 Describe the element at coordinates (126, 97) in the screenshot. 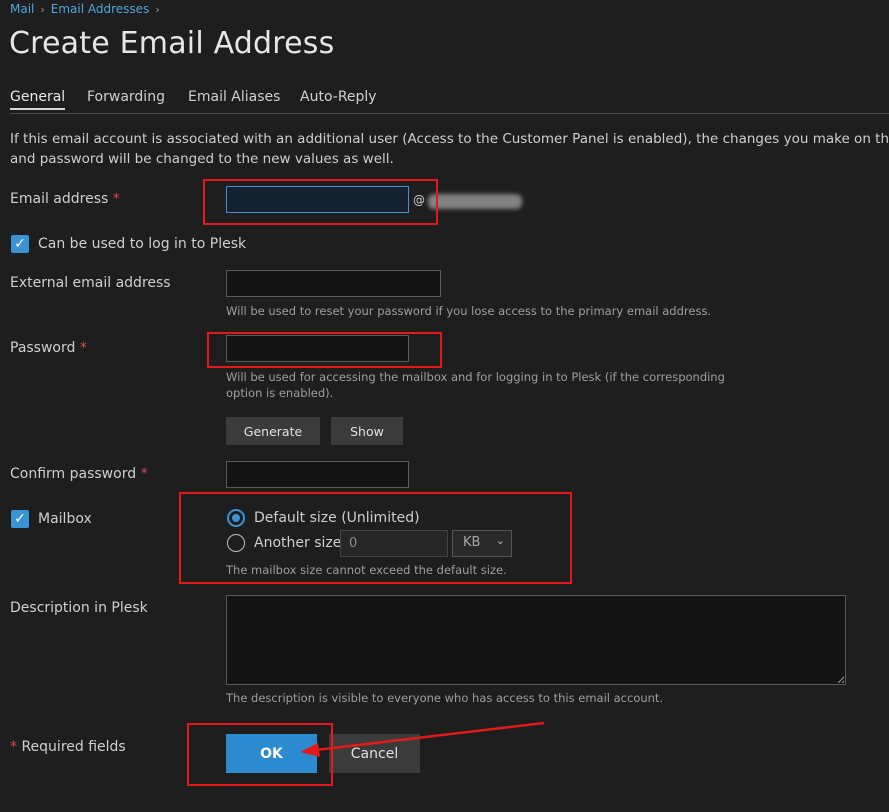

I see `tab-forwarding: Forwarding` at that location.